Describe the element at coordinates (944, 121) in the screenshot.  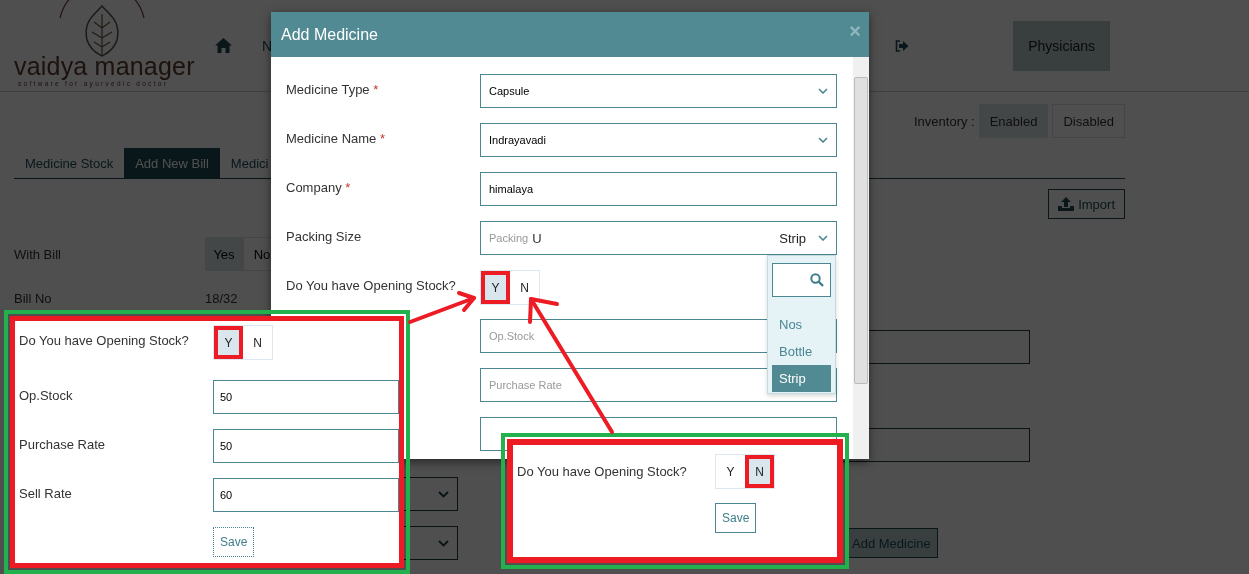
I see `inventory-label: Inventory :` at that location.